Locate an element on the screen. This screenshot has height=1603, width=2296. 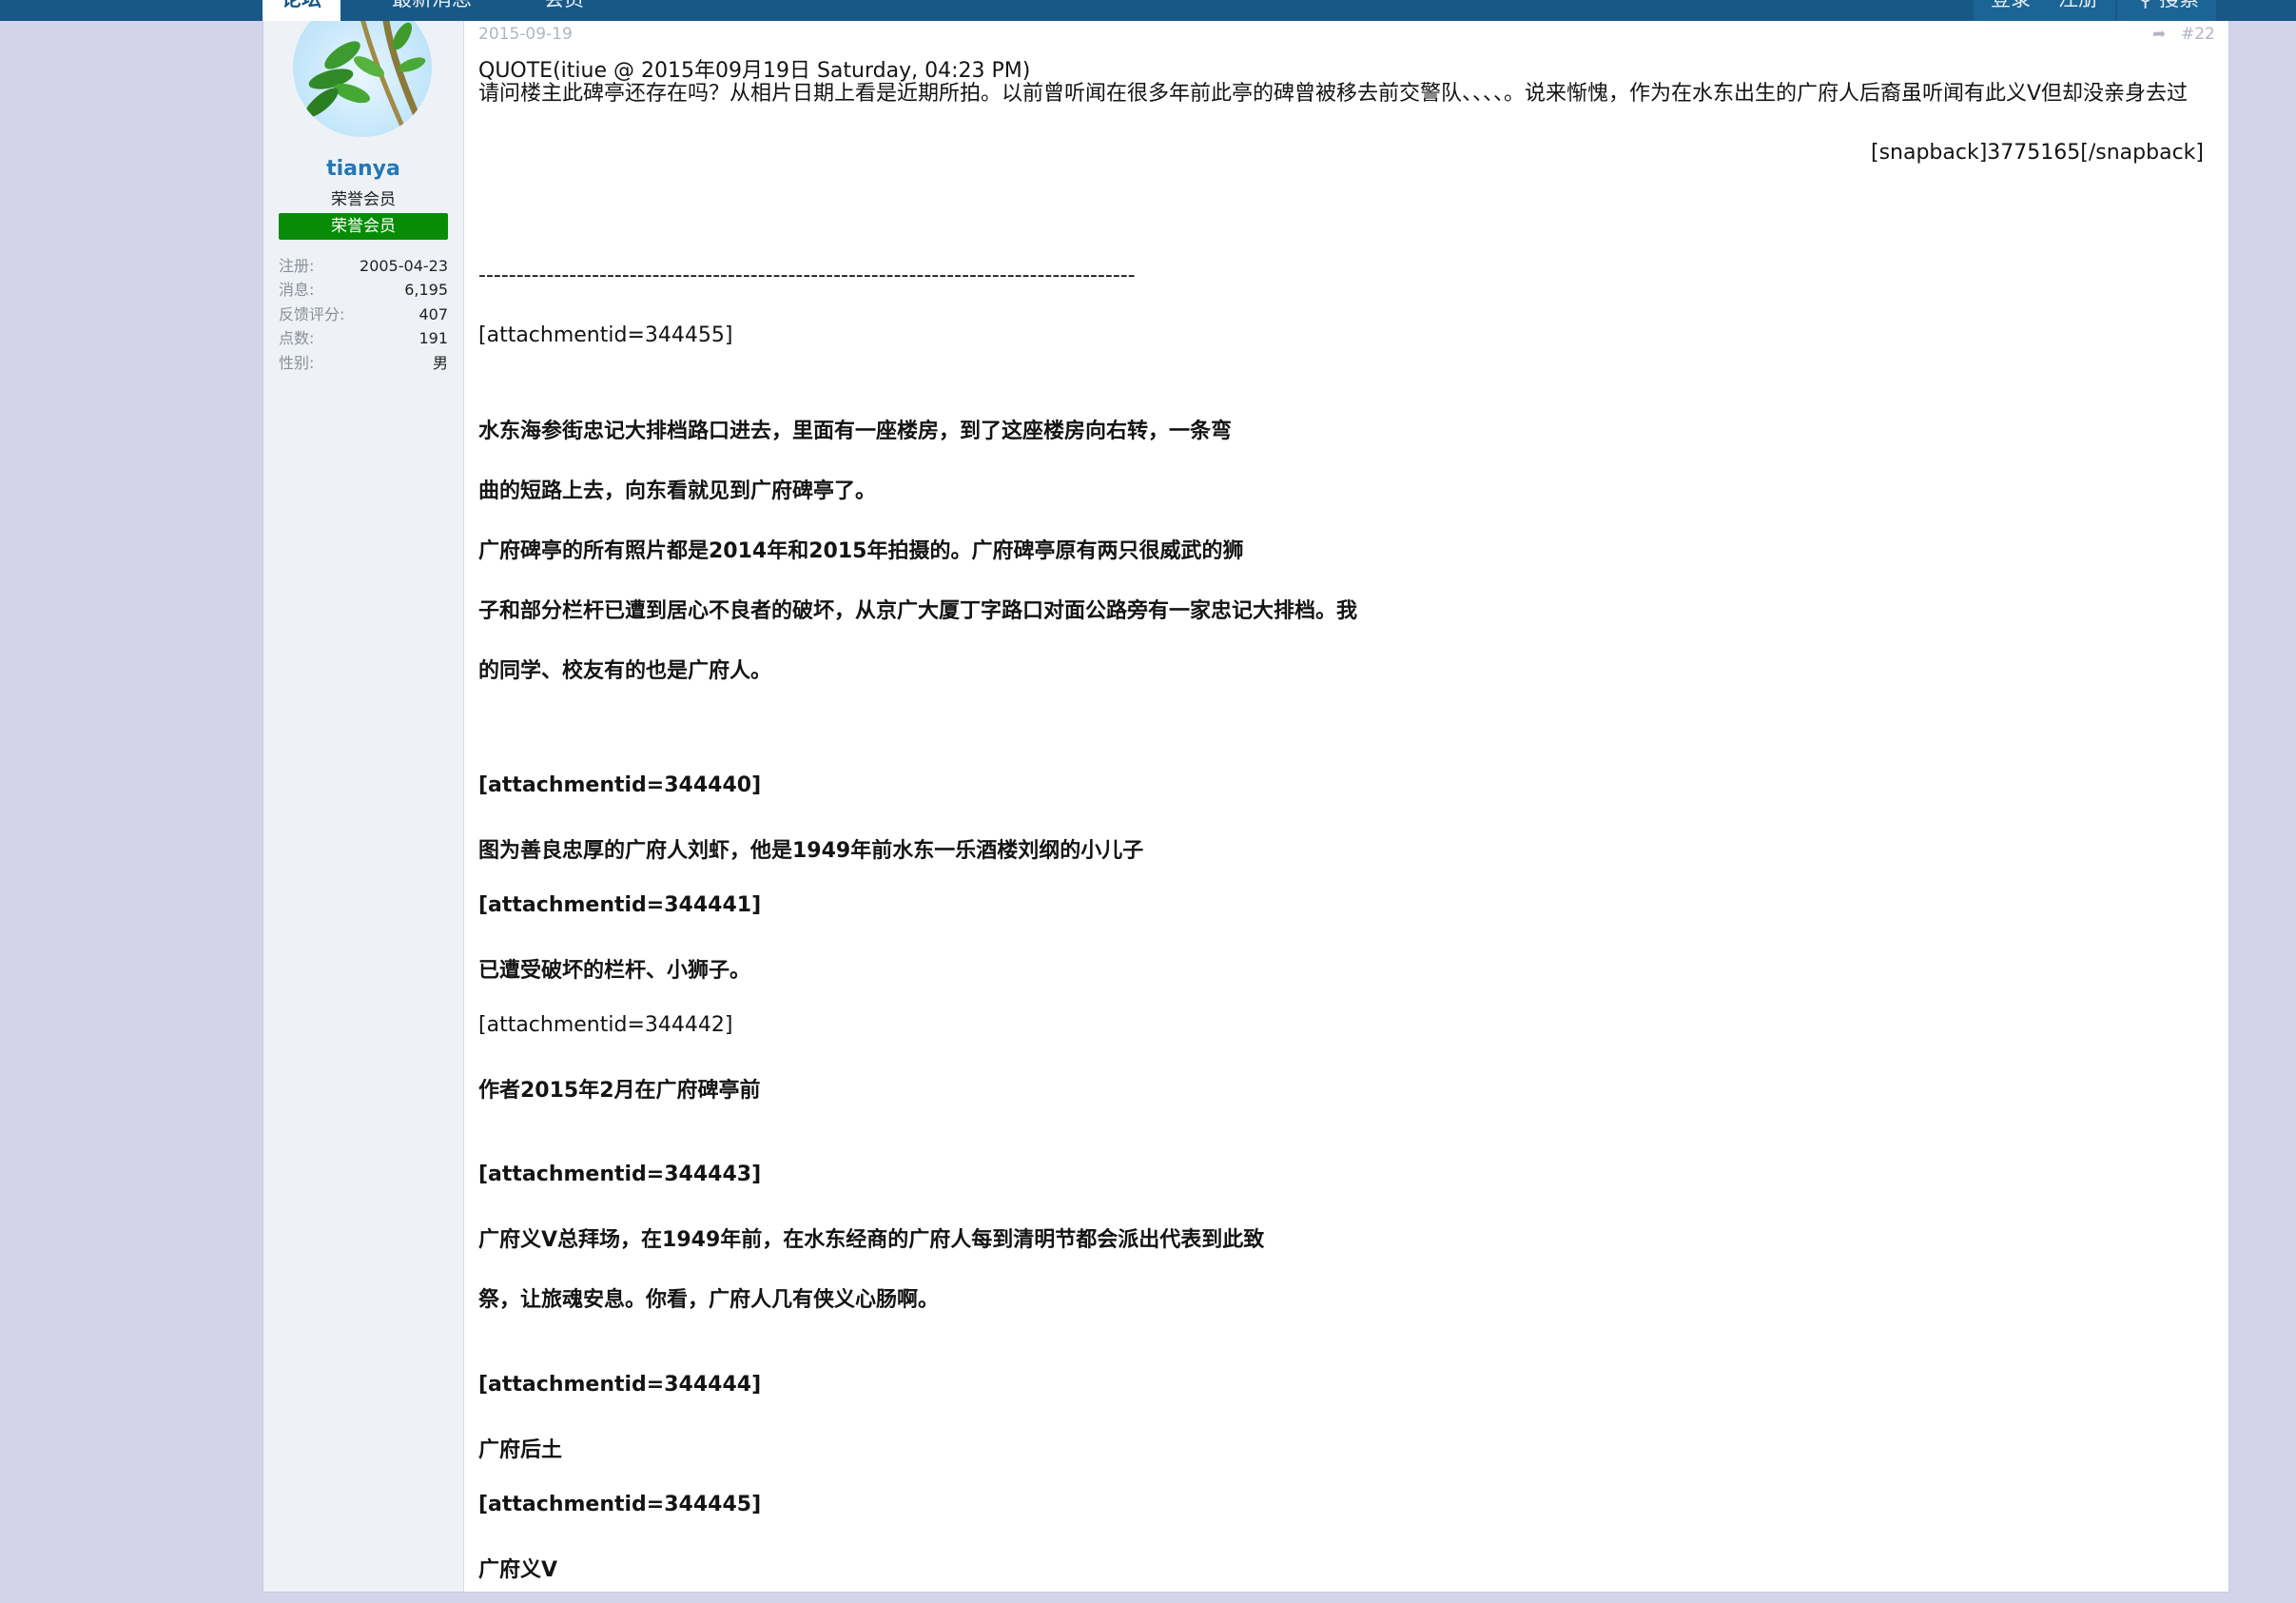
stat-label: 消息: is located at coordinates (297, 290).